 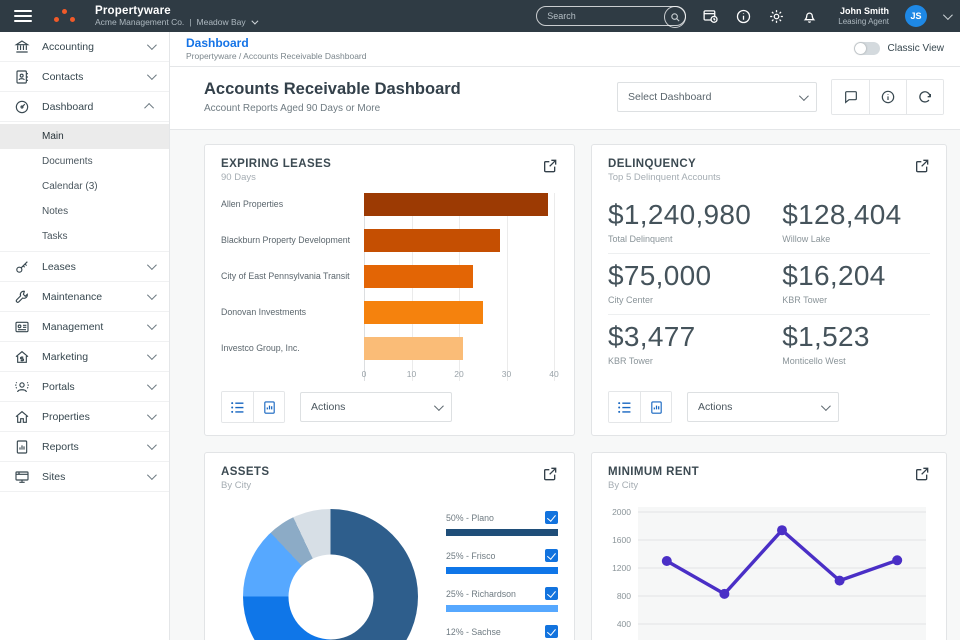 I want to click on sidebar-item-management: Management, so click(x=84, y=327).